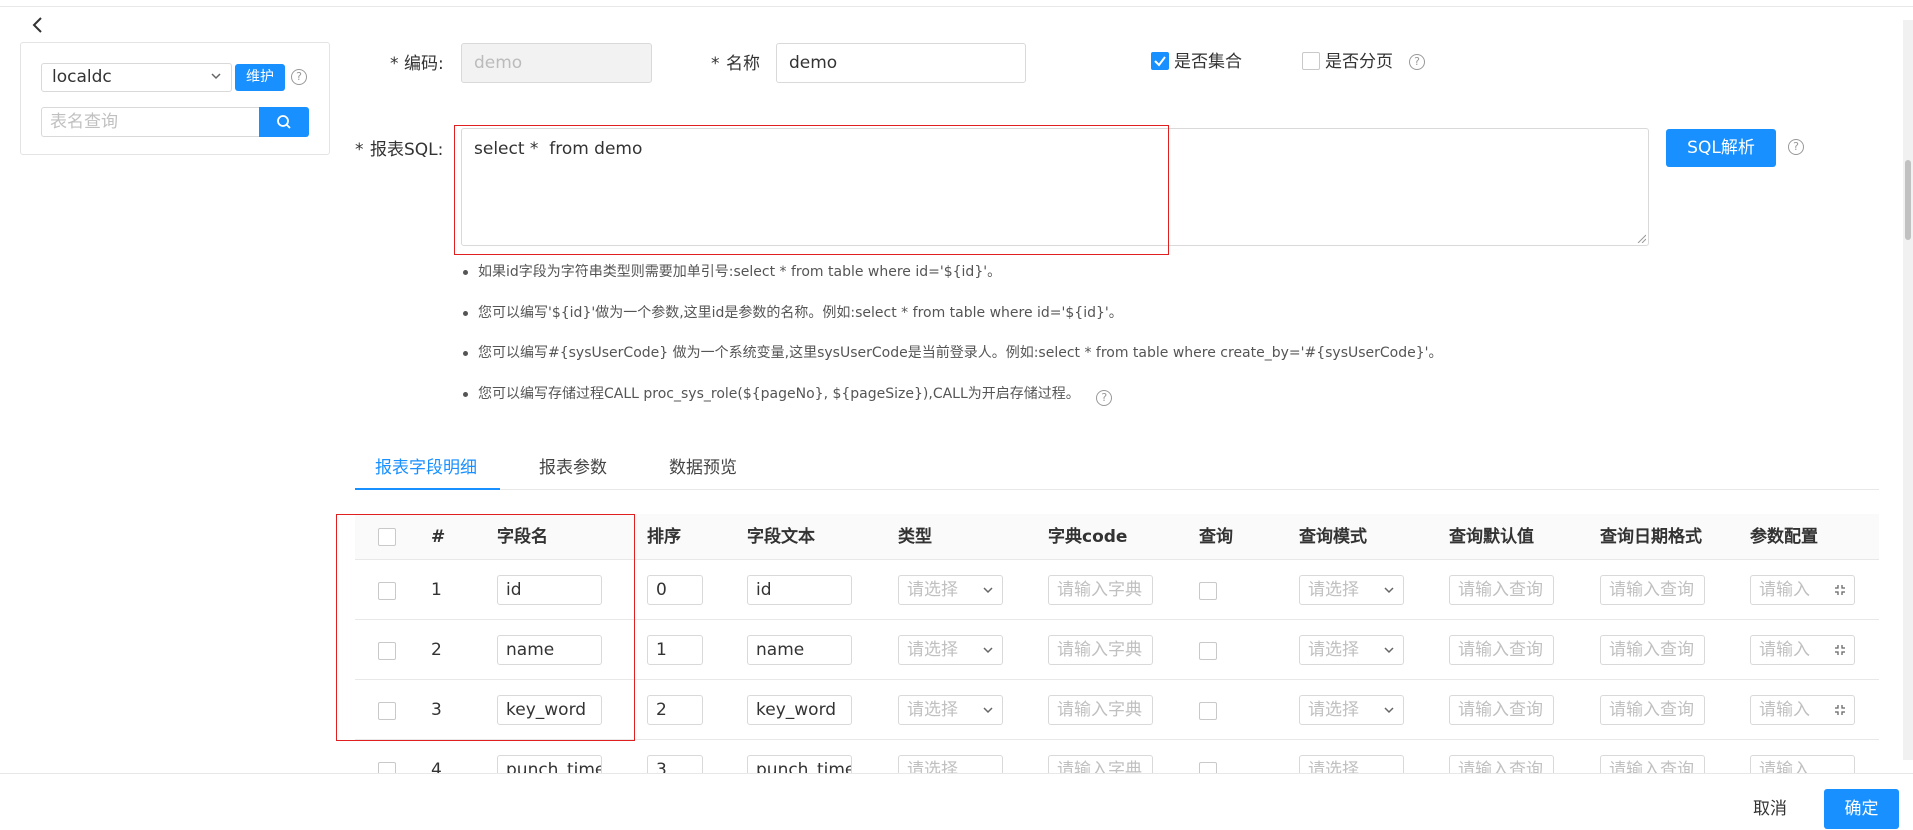 This screenshot has width=1913, height=830. I want to click on is-paging-label: 是否分页, so click(1359, 62).